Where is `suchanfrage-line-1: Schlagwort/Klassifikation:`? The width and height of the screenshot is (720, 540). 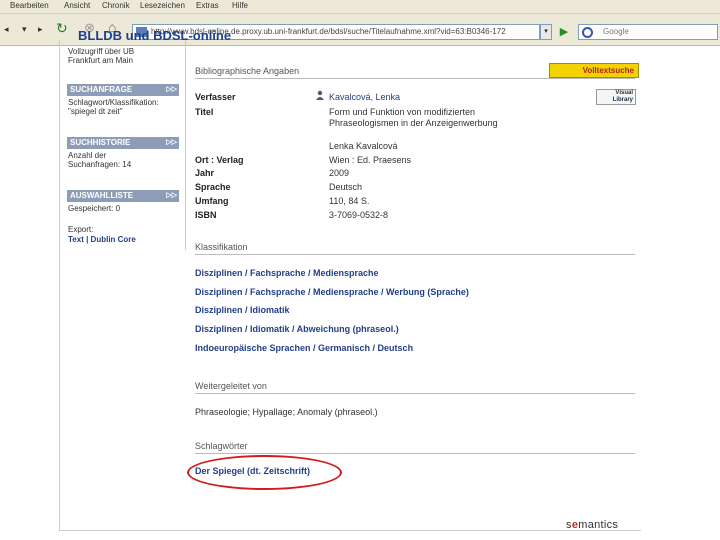 suchanfrage-line-1: Schlagwort/Klassifikation: is located at coordinates (113, 102).